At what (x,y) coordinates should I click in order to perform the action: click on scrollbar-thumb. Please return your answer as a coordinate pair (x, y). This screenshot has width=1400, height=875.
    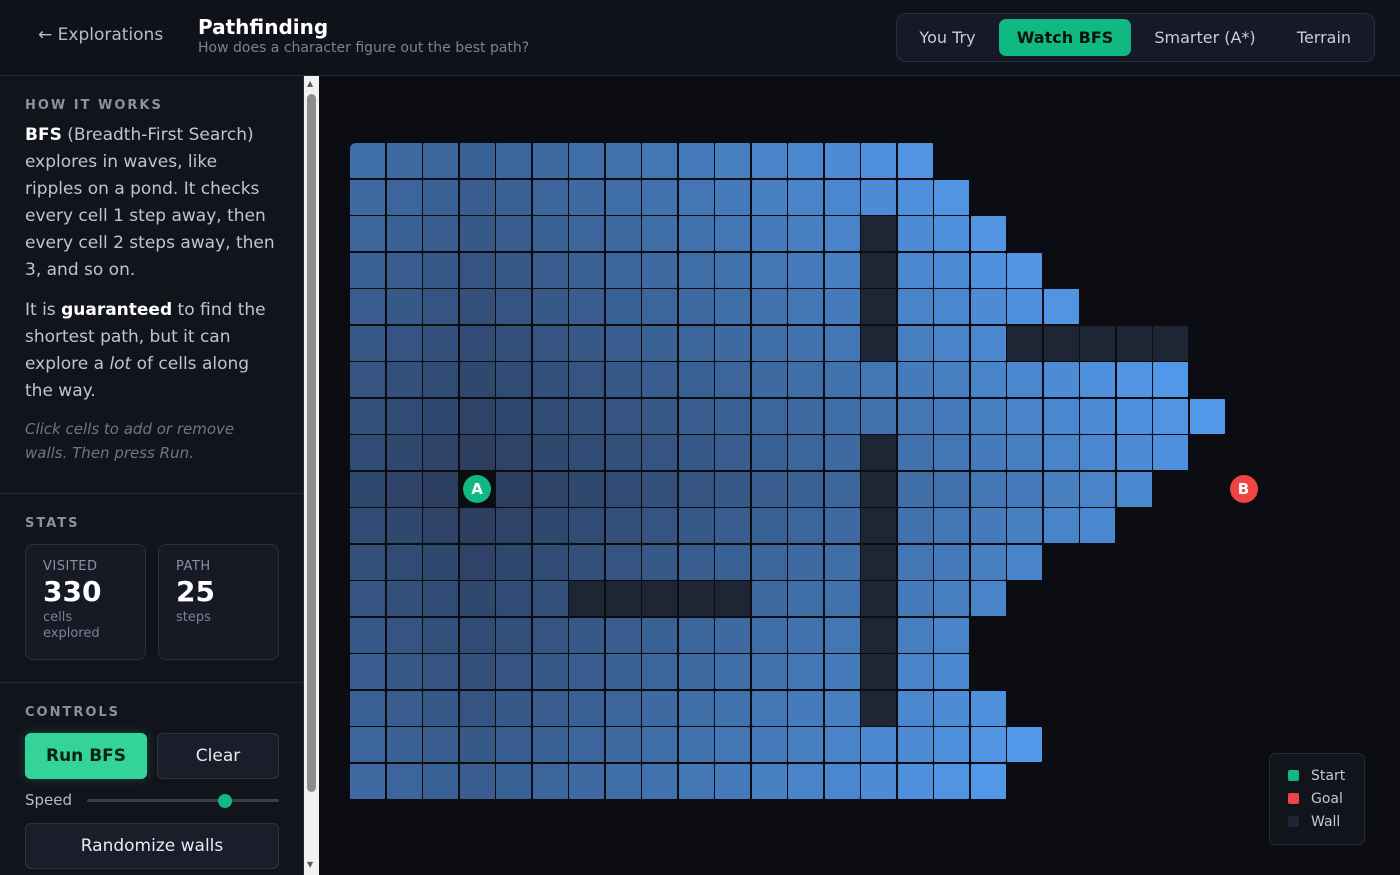
    Looking at the image, I should click on (311, 443).